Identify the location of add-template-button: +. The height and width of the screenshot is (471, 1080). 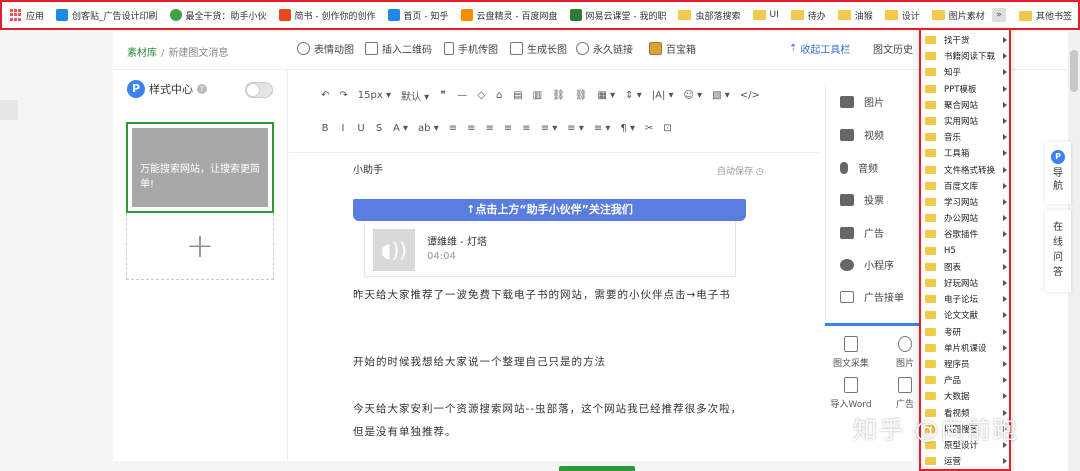
(200, 246).